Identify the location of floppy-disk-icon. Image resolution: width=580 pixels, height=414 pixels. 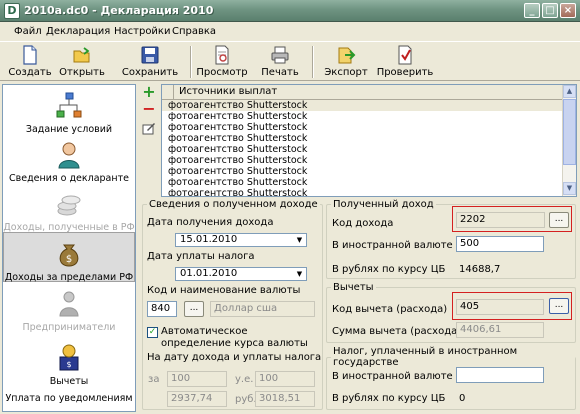
(150, 55).